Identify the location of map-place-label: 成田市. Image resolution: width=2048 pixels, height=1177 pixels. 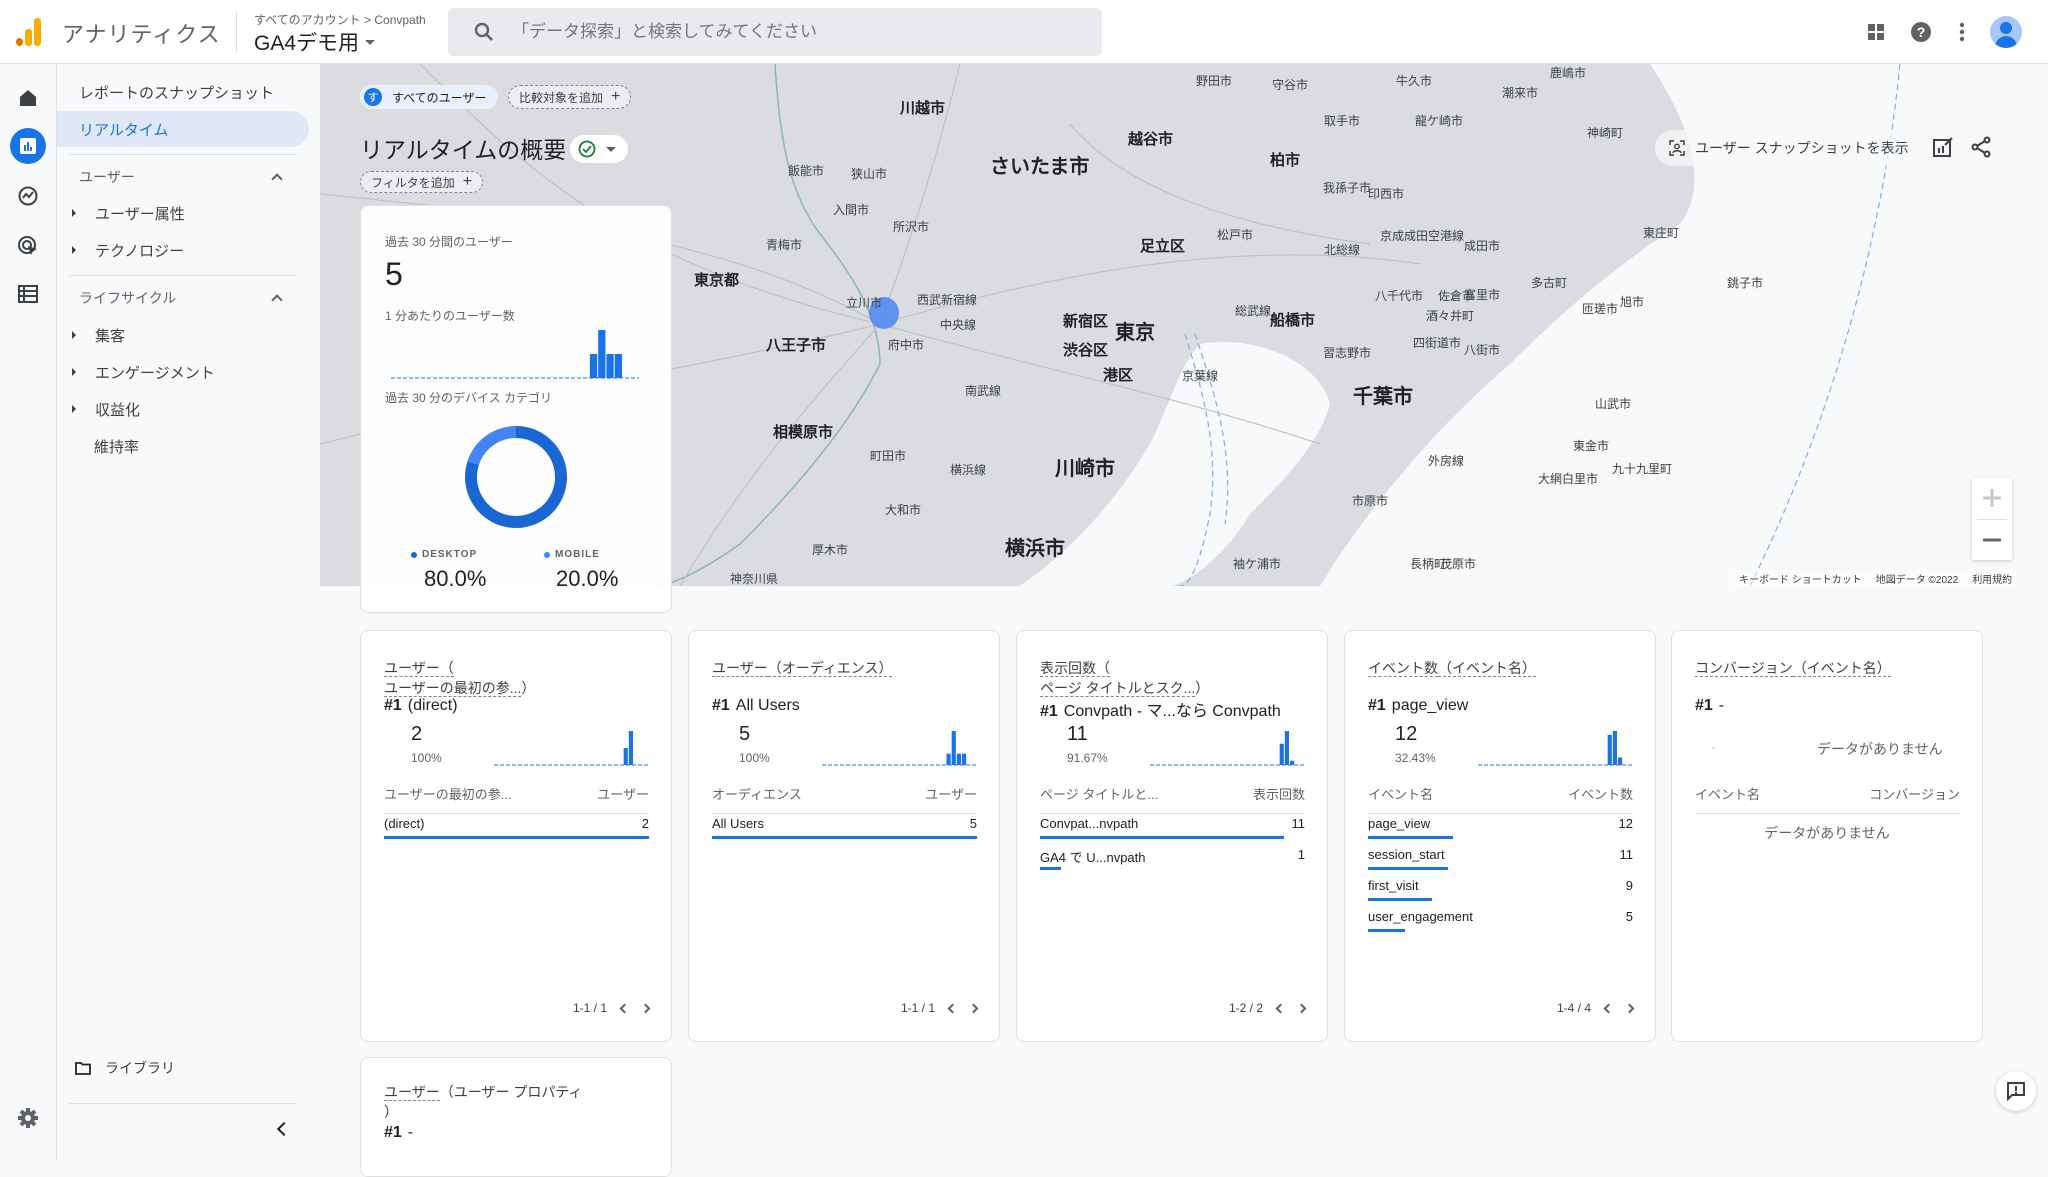
(1482, 246).